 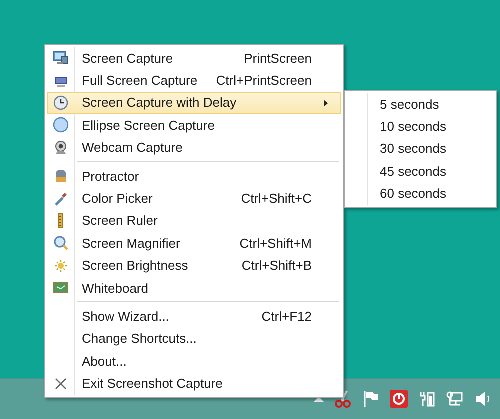 What do you see at coordinates (420, 104) in the screenshot?
I see `submenu-item: 5 seconds` at bounding box center [420, 104].